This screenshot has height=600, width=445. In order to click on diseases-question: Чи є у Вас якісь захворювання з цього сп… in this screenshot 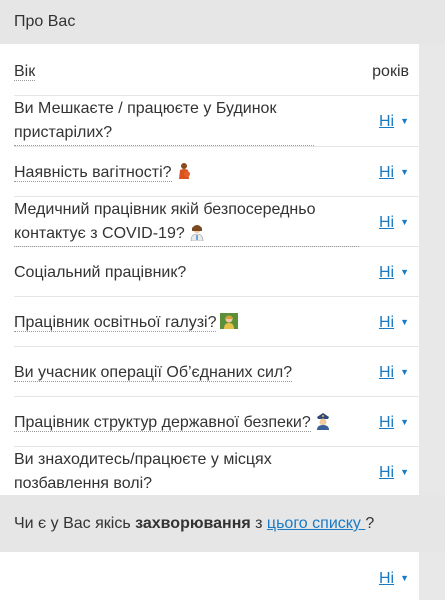, I will do `click(222, 523)`.